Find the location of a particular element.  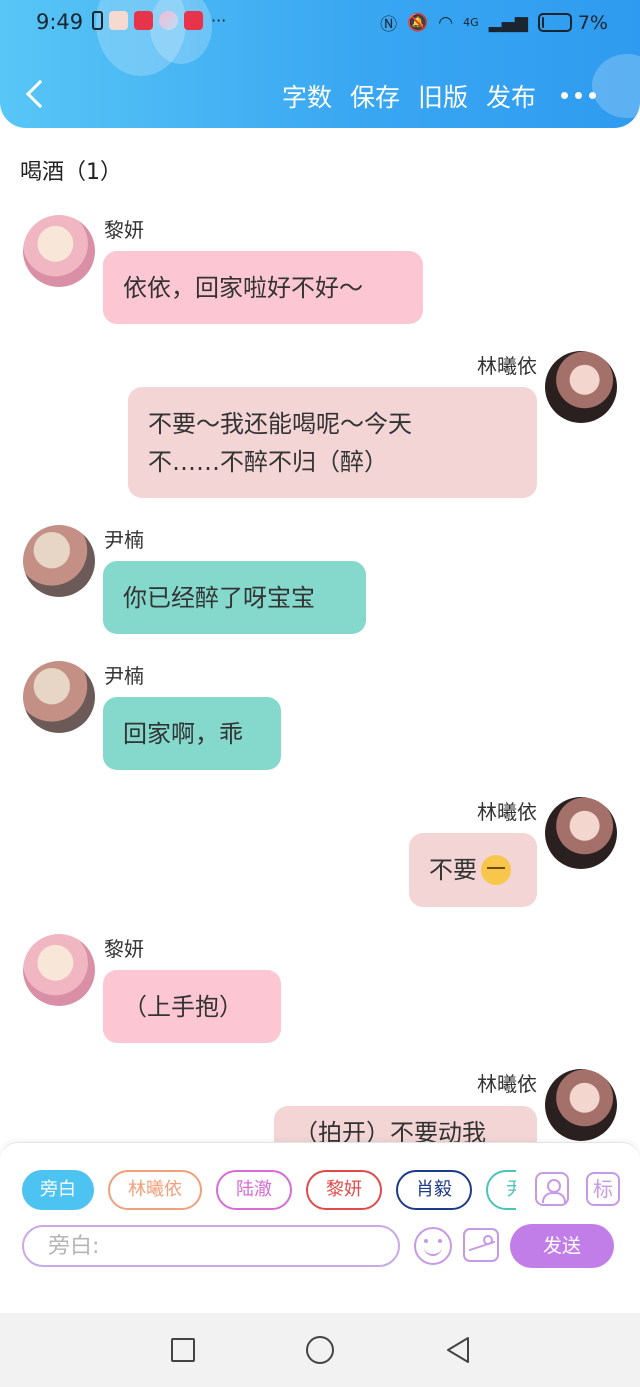

message-bubble: 依依，回家啦好不好～ is located at coordinates (263, 287).